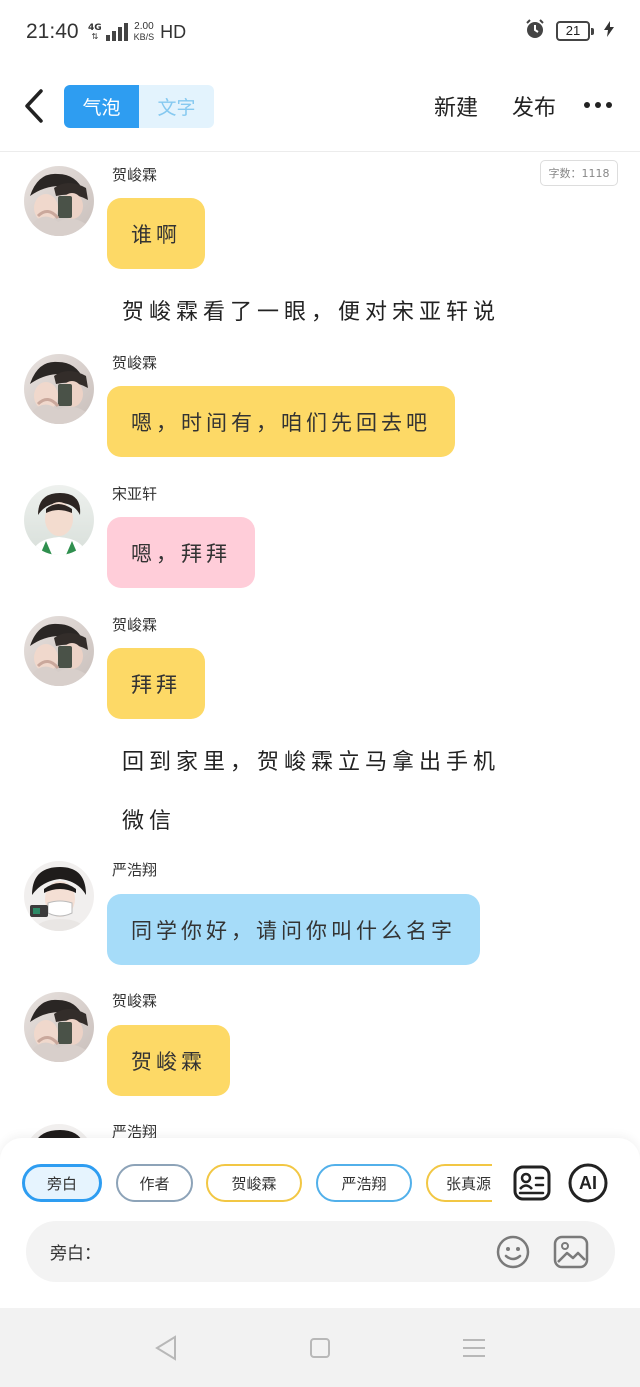  Describe the element at coordinates (173, 31) in the screenshot. I see `hd-indicator: HD` at that location.